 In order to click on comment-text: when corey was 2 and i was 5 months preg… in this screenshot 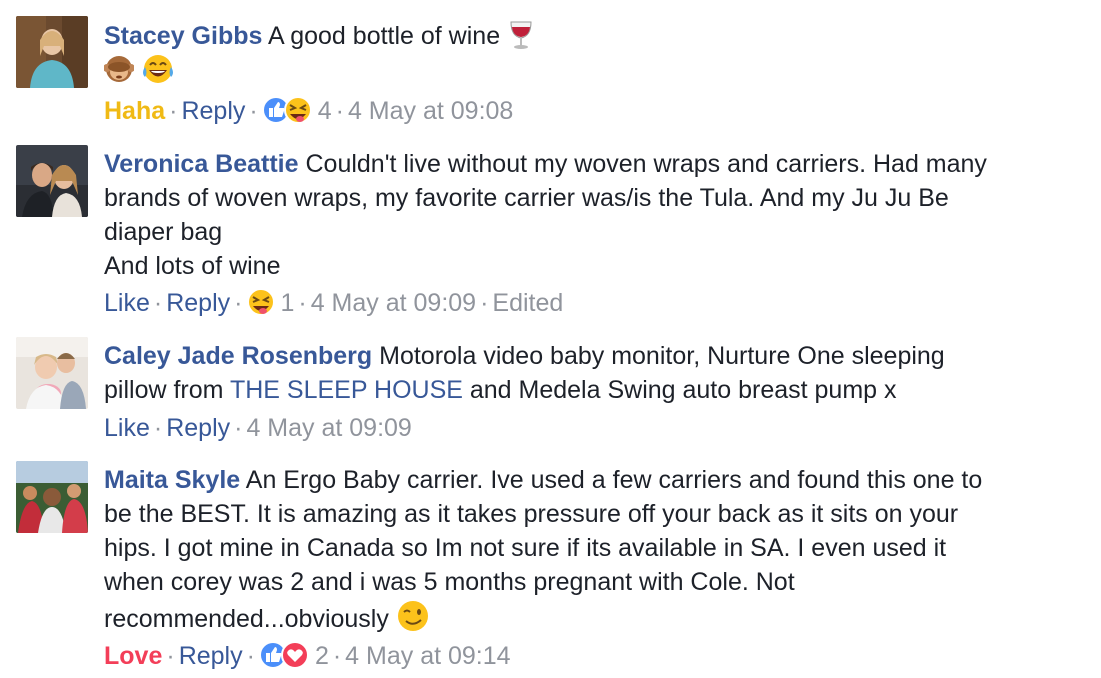, I will do `click(449, 582)`.